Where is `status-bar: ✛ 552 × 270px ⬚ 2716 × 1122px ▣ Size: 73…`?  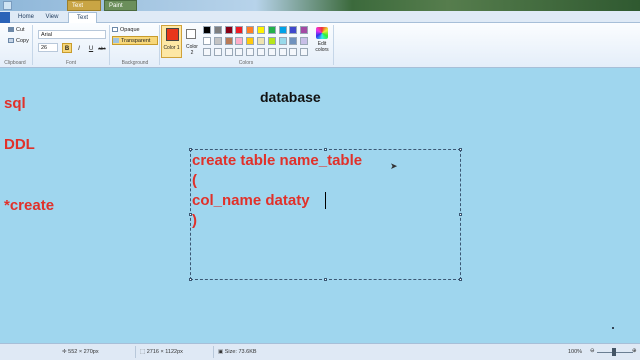
status-bar: ✛ 552 × 270px ⬚ 2716 × 1122px ▣ Size: 73… is located at coordinates (320, 351).